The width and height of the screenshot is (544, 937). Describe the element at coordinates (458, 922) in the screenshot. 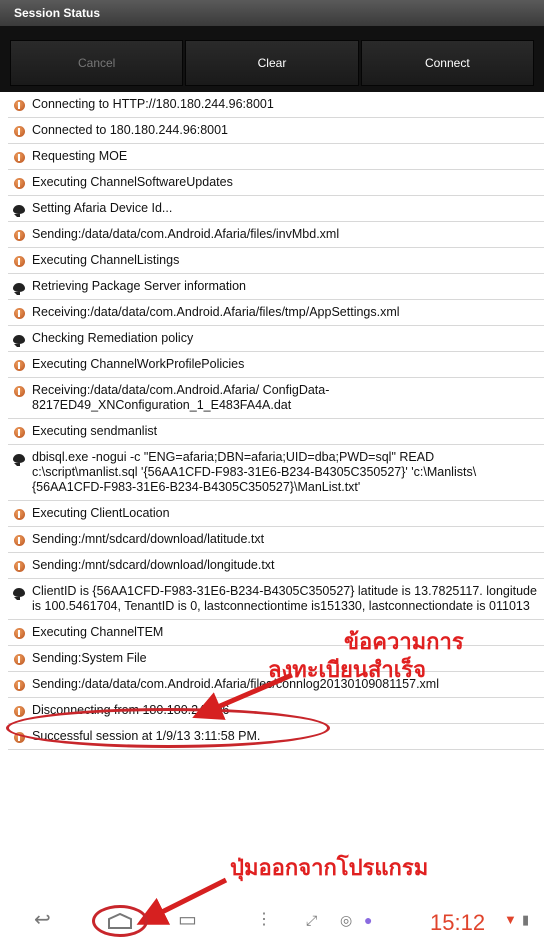

I see `status-clock: 15:12` at that location.